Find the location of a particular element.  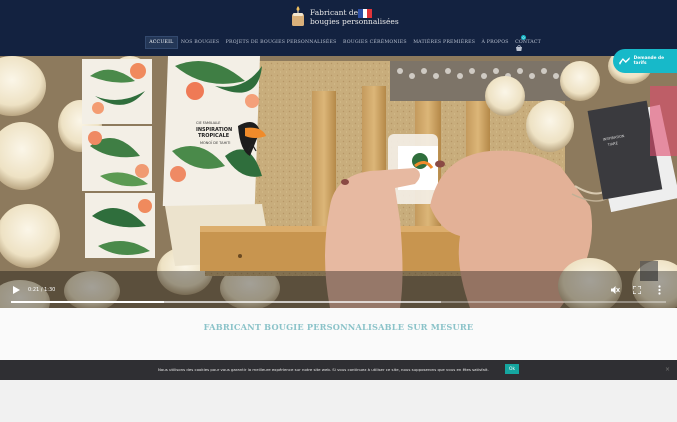

cookie-ok-button: Ok is located at coordinates (512, 369).